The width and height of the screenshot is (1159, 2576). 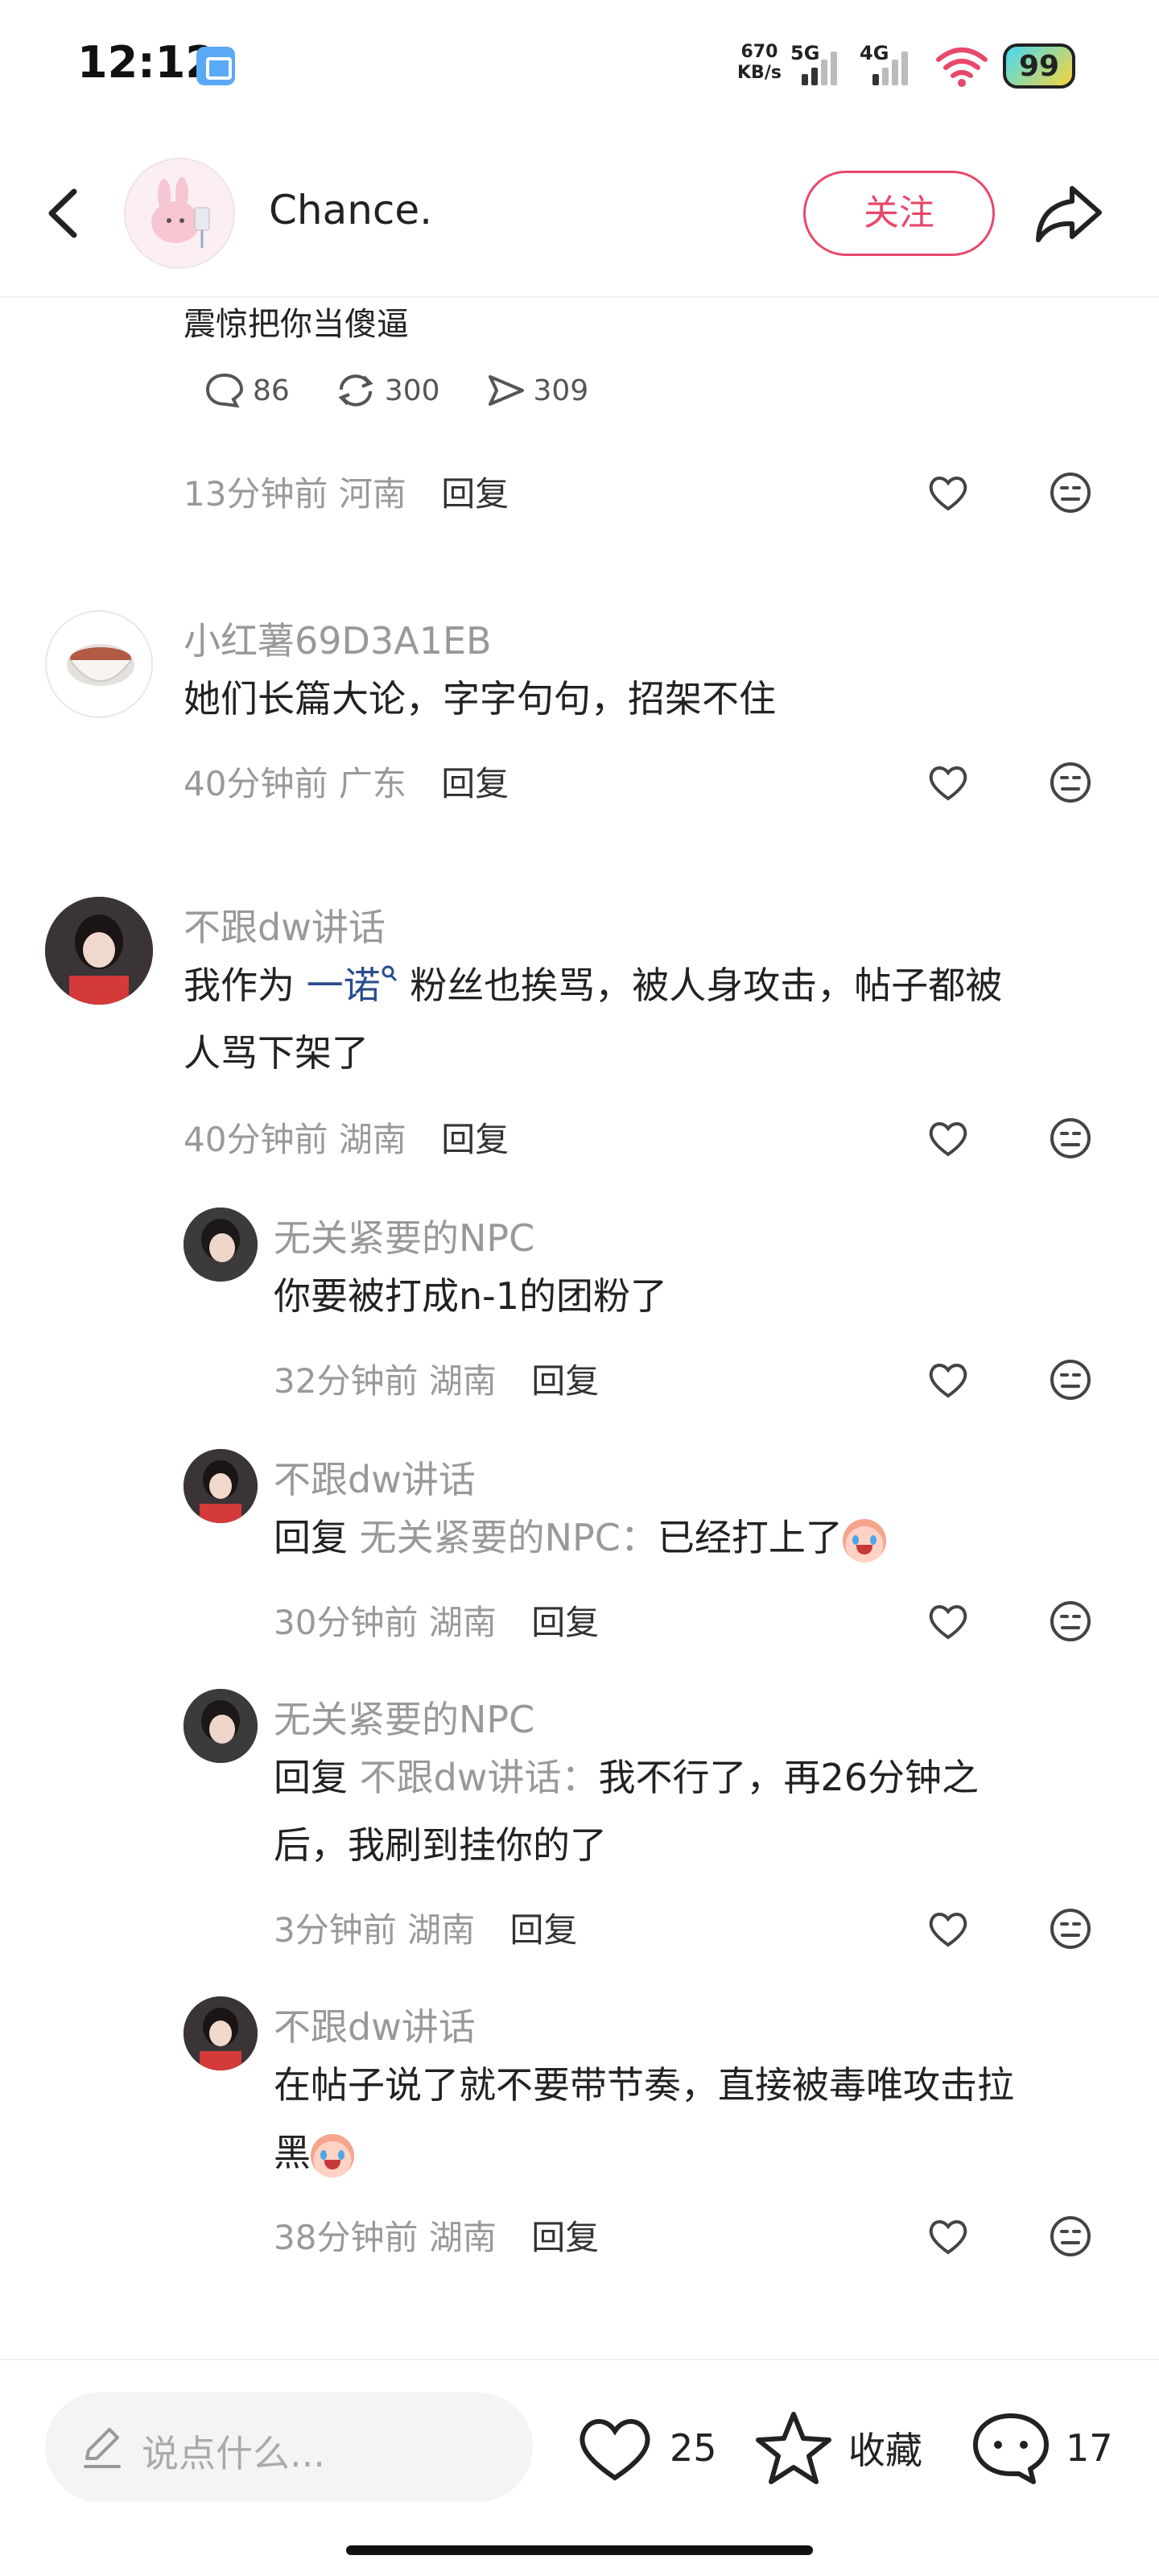 What do you see at coordinates (338, 638) in the screenshot?
I see `comment-username: 小红薯69D3A1EB` at bounding box center [338, 638].